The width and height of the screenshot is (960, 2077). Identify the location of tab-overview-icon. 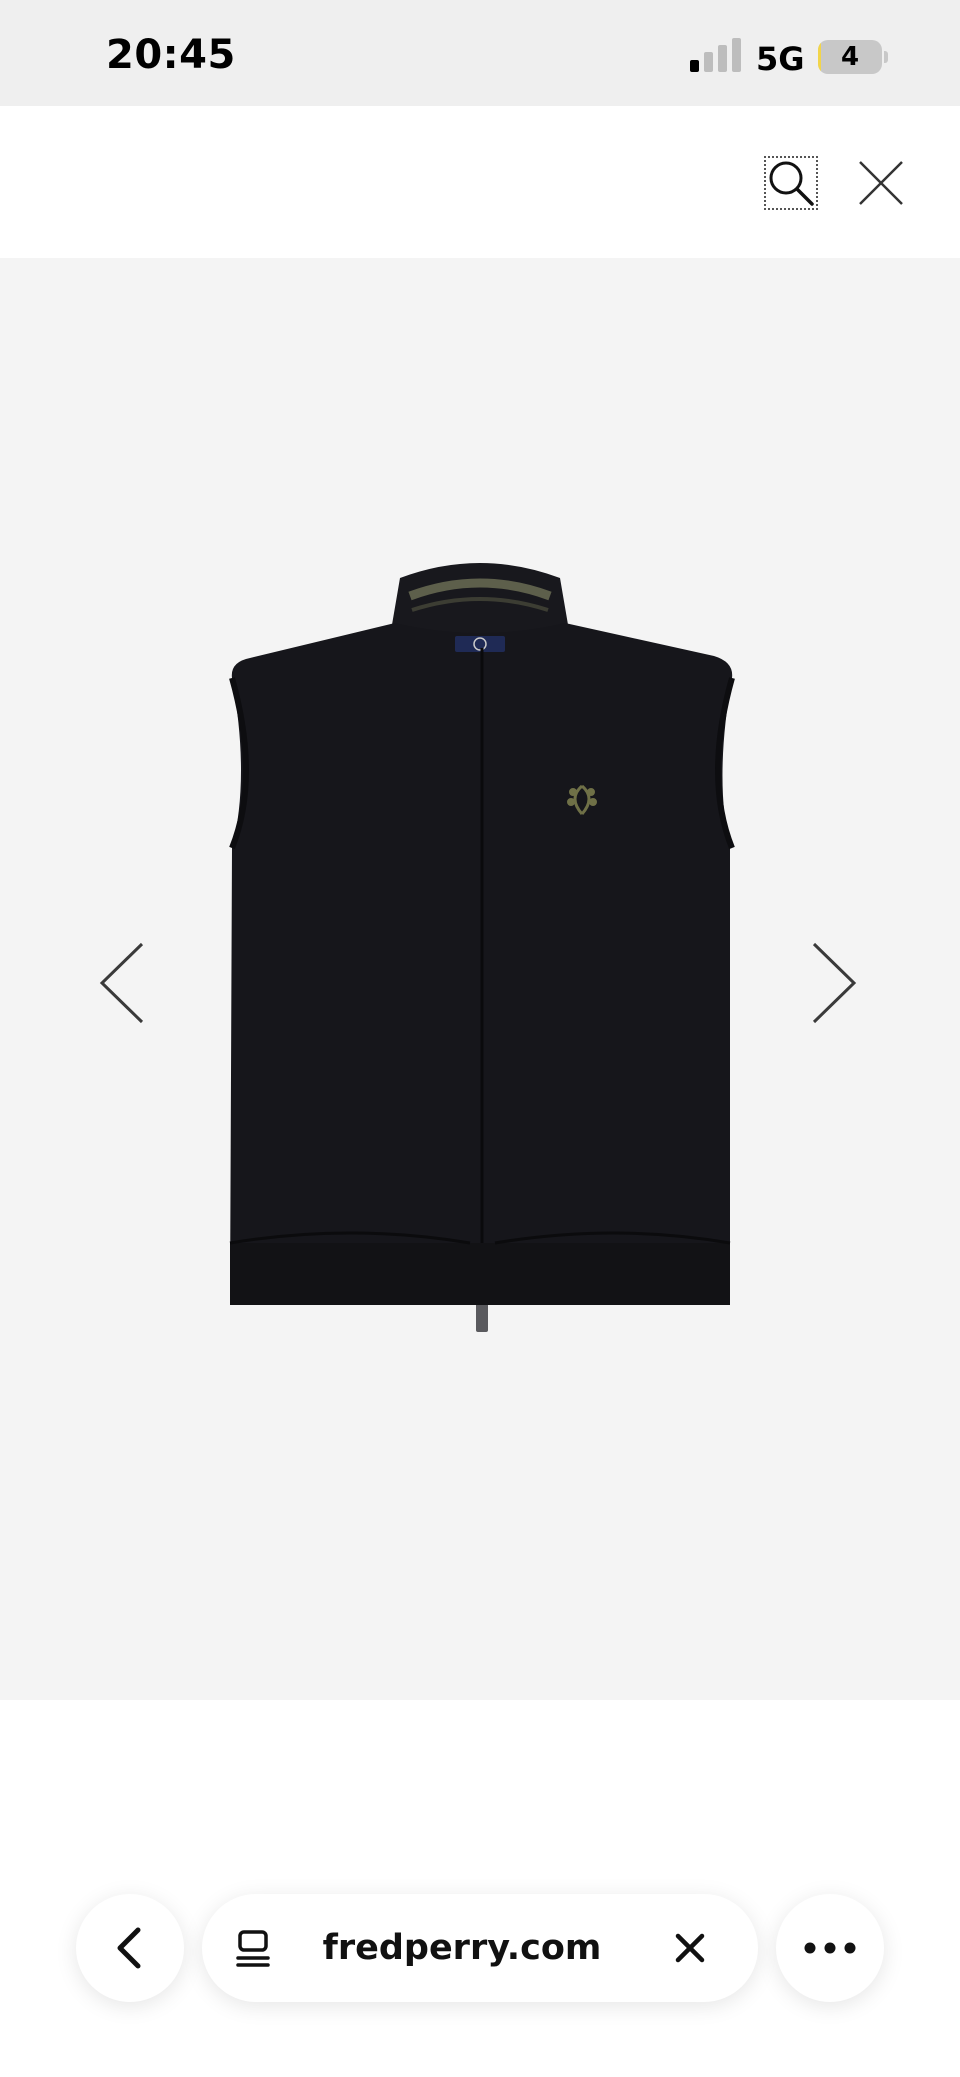
(254, 1948).